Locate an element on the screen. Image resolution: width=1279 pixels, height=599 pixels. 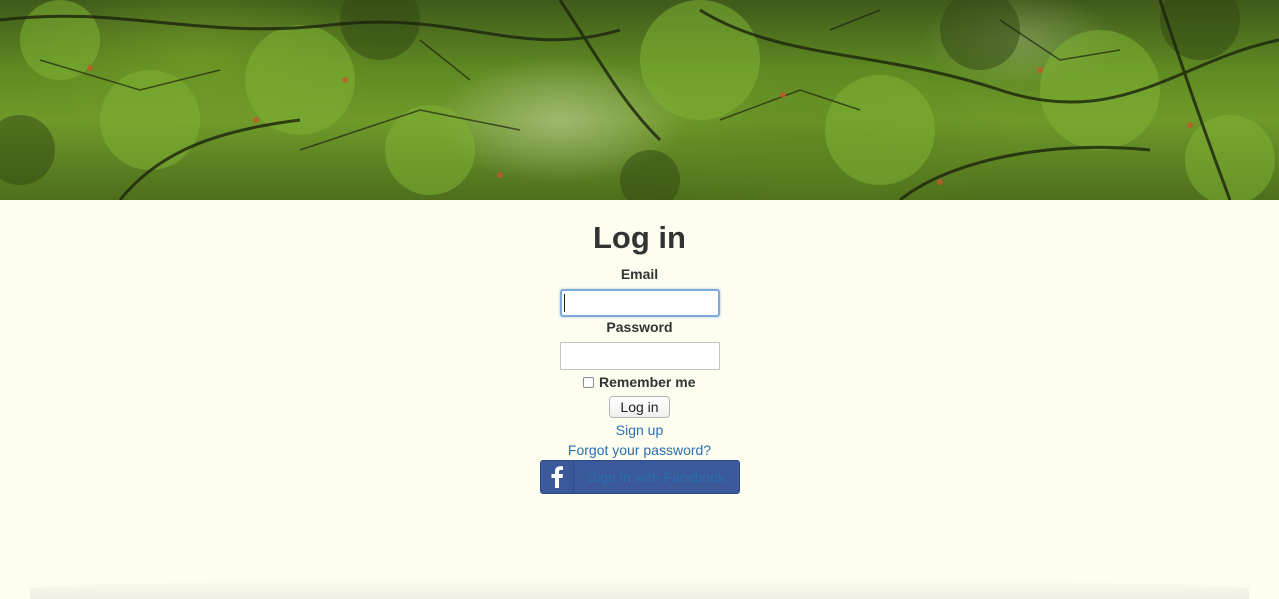
facebook-icon is located at coordinates (557, 477).